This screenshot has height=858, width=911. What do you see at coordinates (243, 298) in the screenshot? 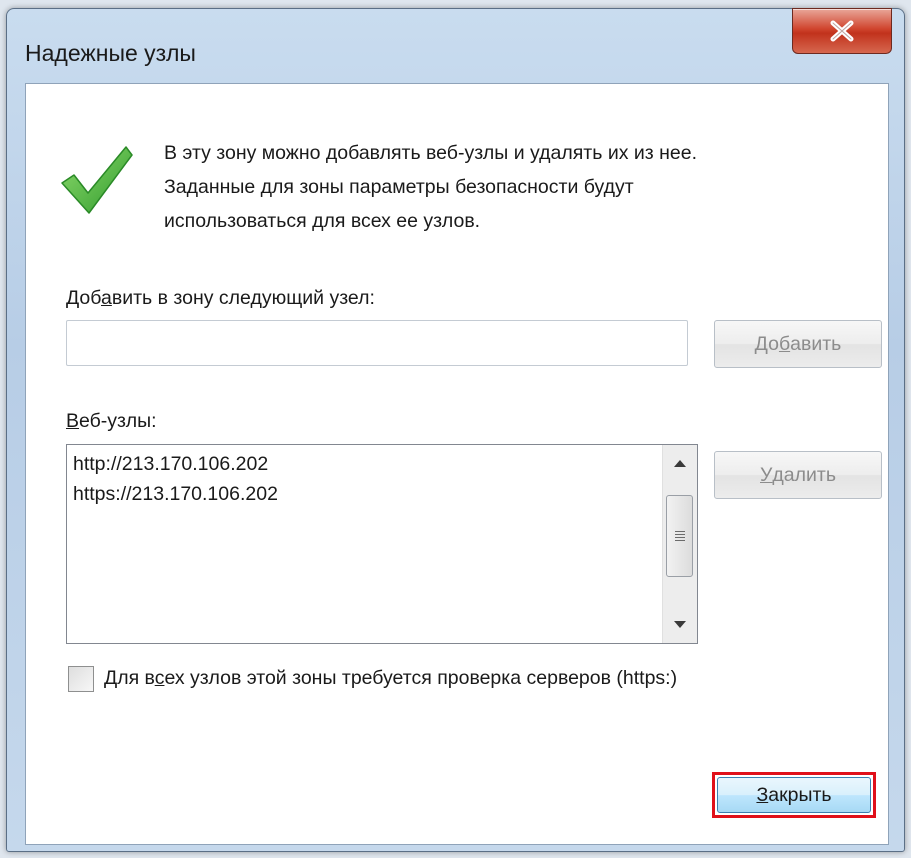
I see `add-label-part: вить в зону следующий узел:` at bounding box center [243, 298].